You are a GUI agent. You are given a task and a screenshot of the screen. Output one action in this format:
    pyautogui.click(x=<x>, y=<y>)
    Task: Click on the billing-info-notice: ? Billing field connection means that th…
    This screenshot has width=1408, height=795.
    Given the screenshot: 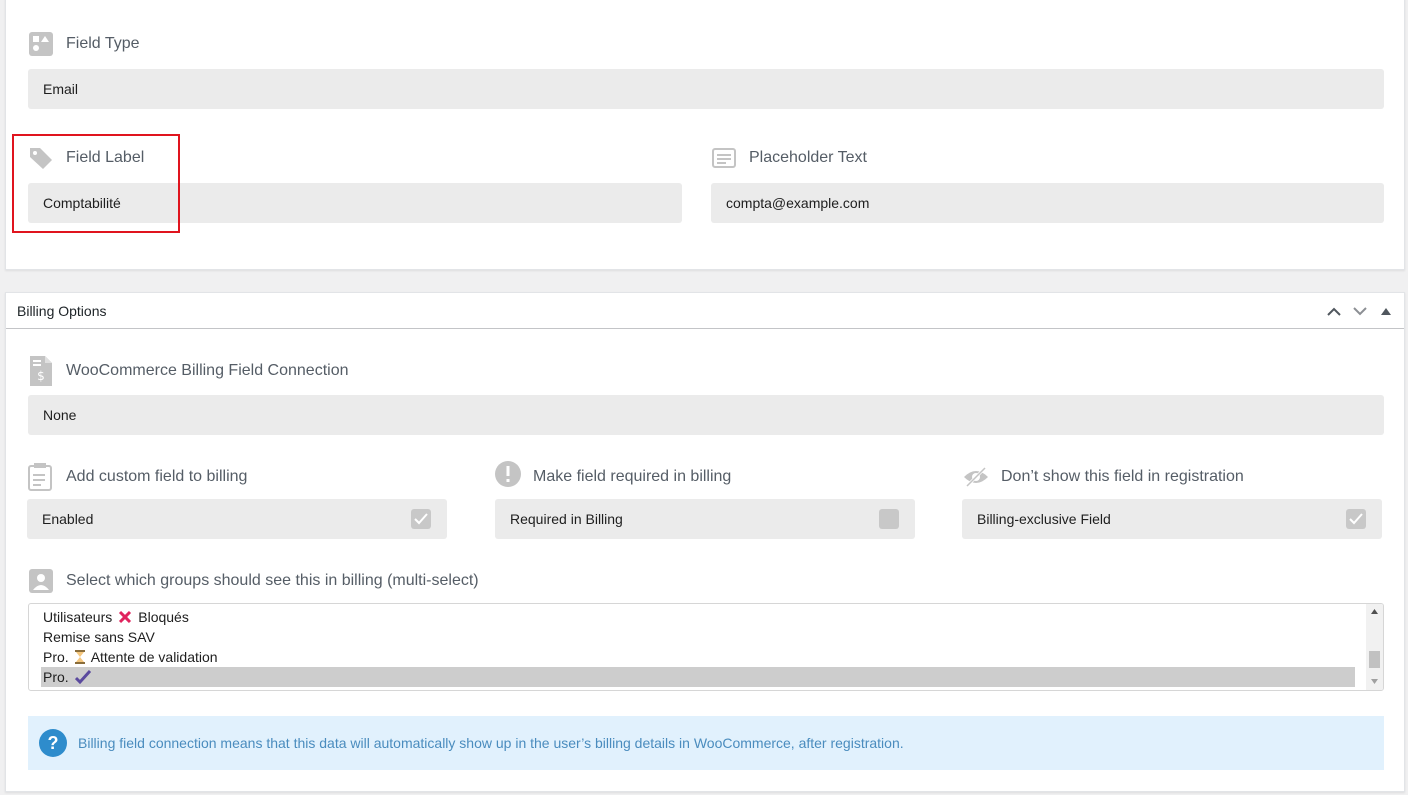 What is the action you would take?
    pyautogui.click(x=706, y=743)
    